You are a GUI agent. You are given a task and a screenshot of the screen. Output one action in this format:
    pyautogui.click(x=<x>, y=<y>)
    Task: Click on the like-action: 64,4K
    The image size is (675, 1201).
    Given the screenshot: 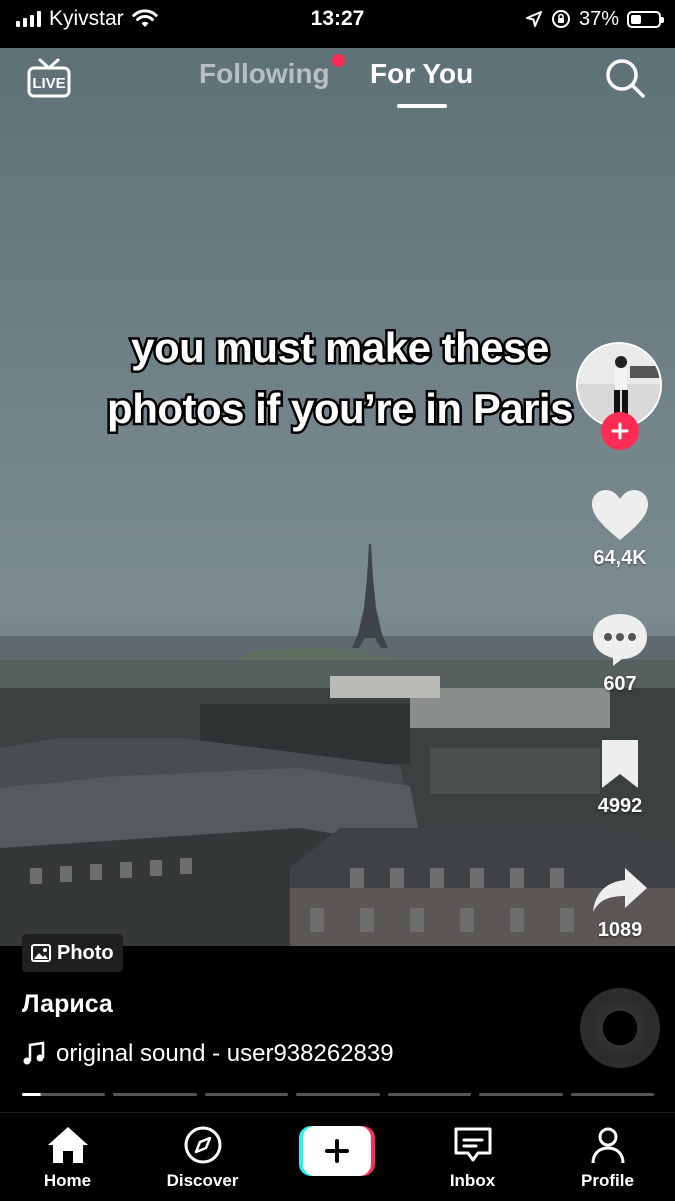 What is the action you would take?
    pyautogui.click(x=620, y=529)
    